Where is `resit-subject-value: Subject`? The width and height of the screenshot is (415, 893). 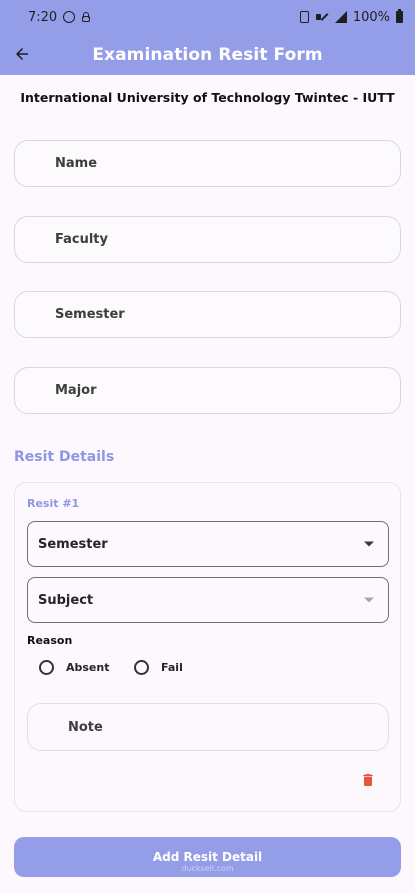
resit-subject-value: Subject is located at coordinates (66, 600).